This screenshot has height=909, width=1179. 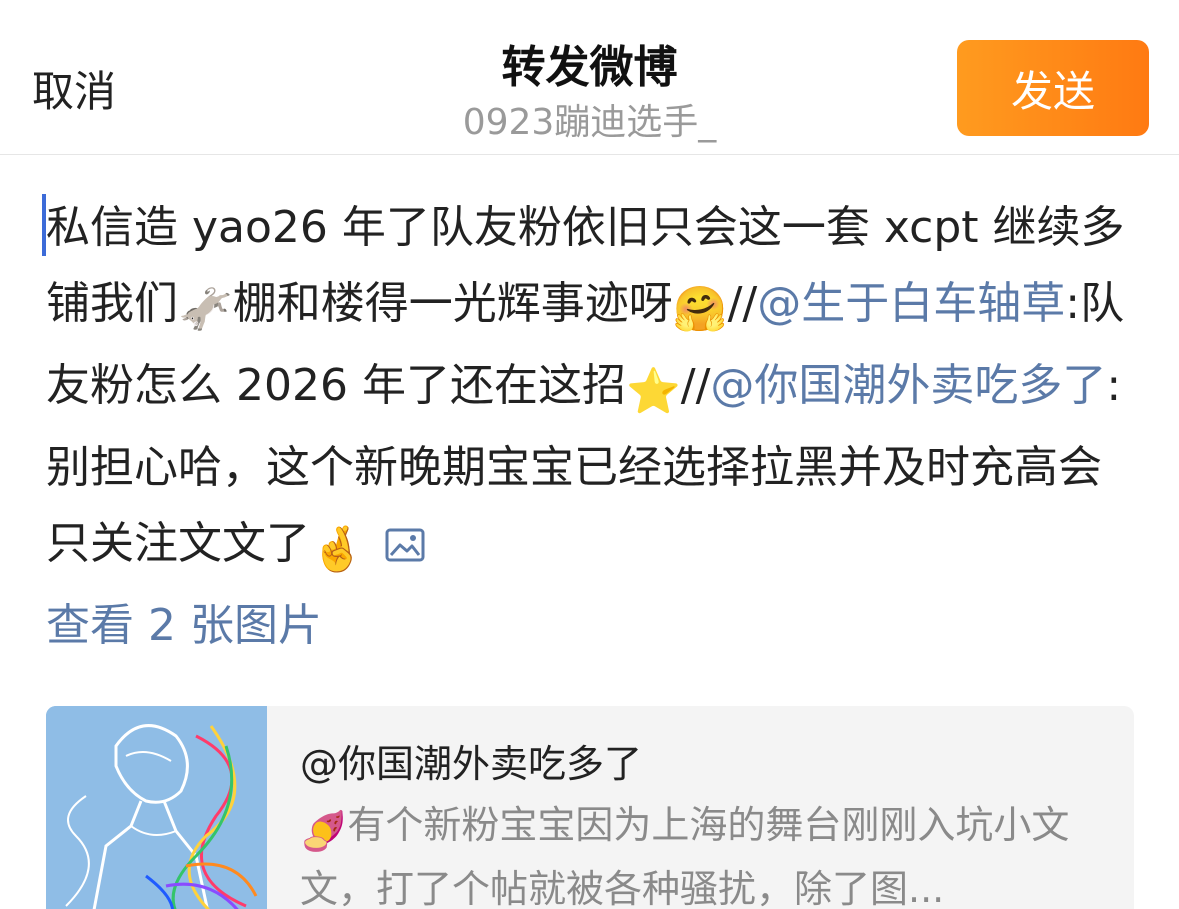 I want to click on send-button: 发送, so click(x=1053, y=88).